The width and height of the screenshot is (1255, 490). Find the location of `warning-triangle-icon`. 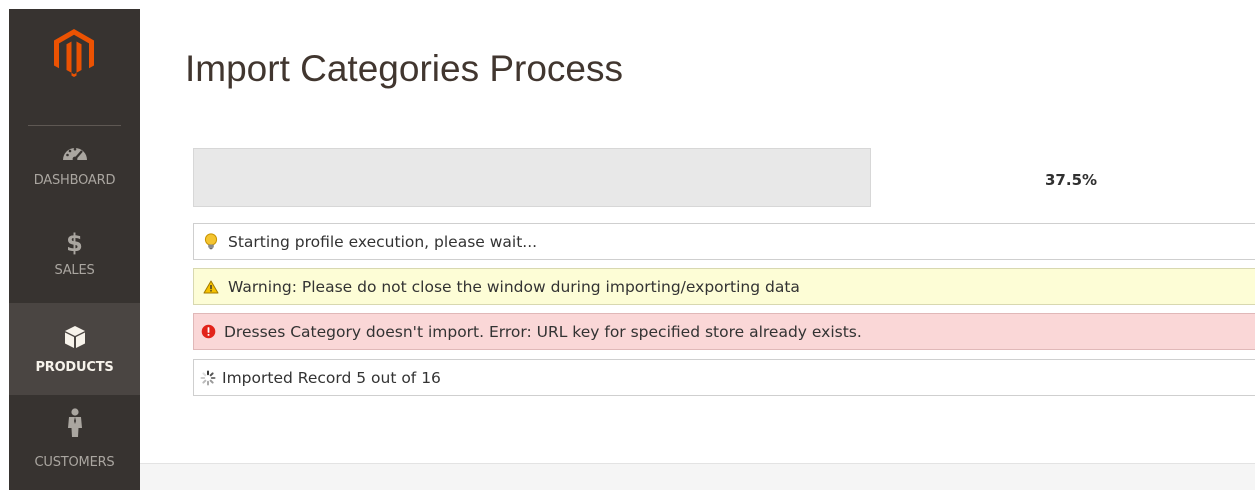

warning-triangle-icon is located at coordinates (211, 287).